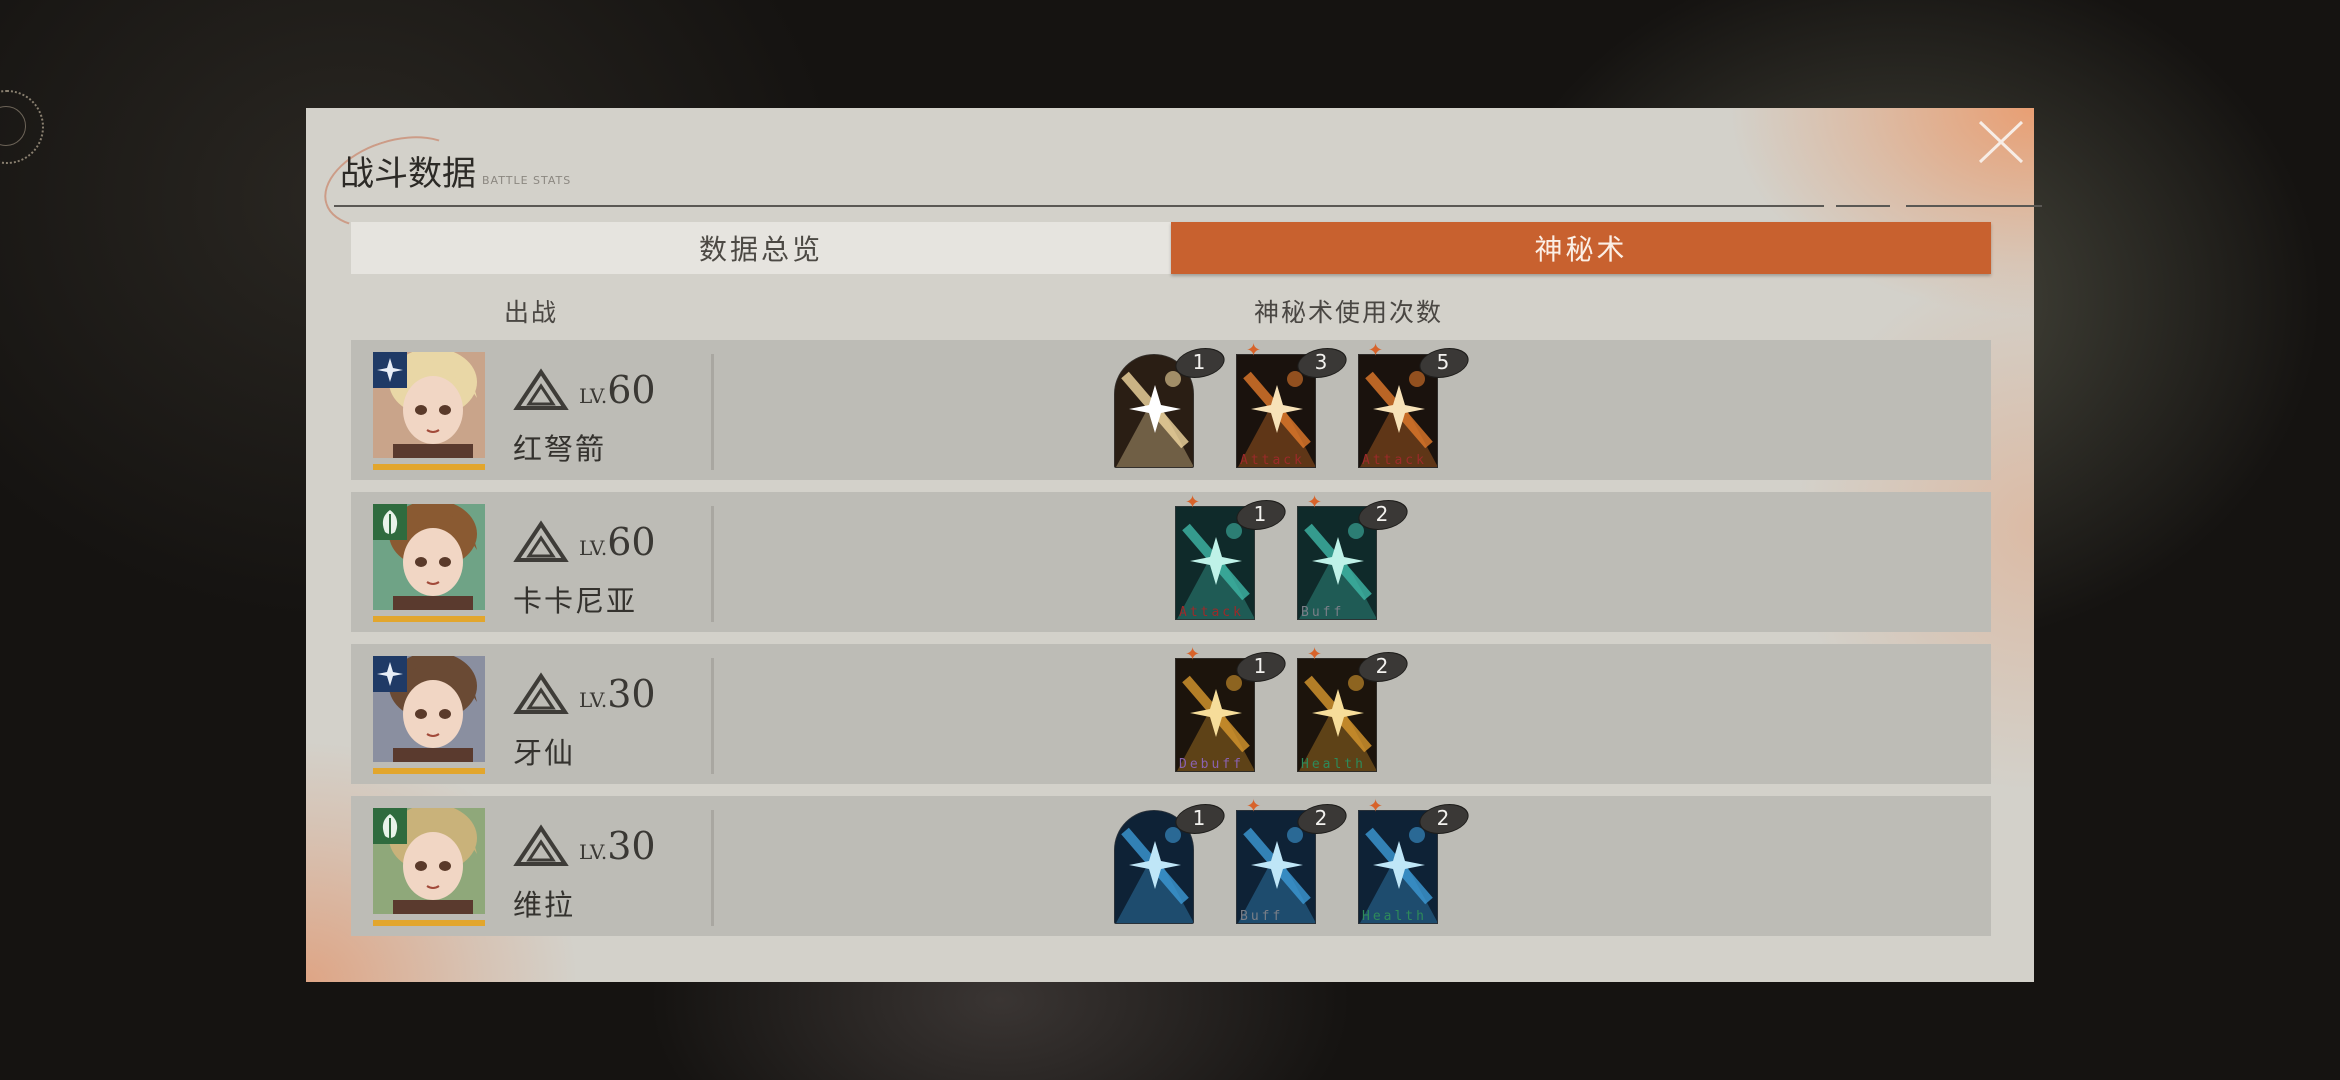  What do you see at coordinates (544, 753) in the screenshot?
I see `character-name: 牙仙` at bounding box center [544, 753].